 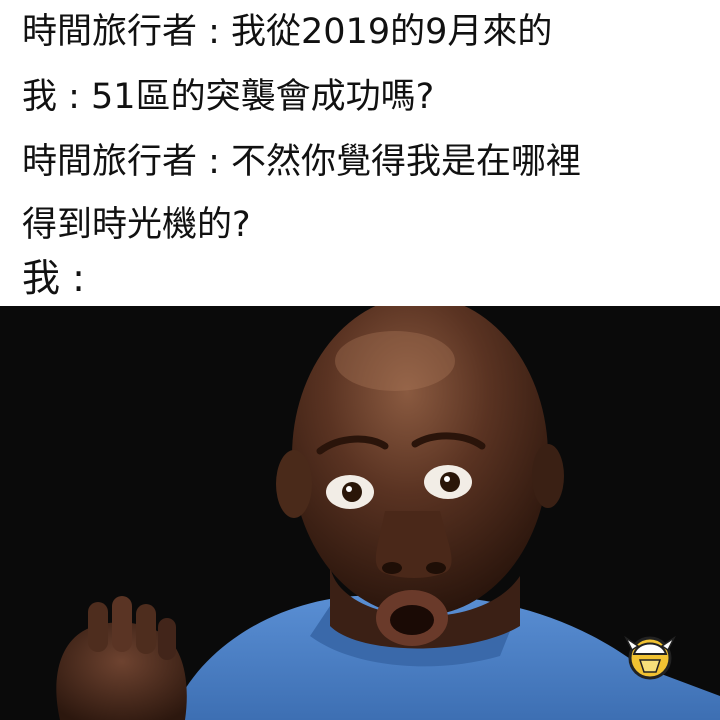 What do you see at coordinates (412, 618) in the screenshot?
I see `surprised-mouth` at bounding box center [412, 618].